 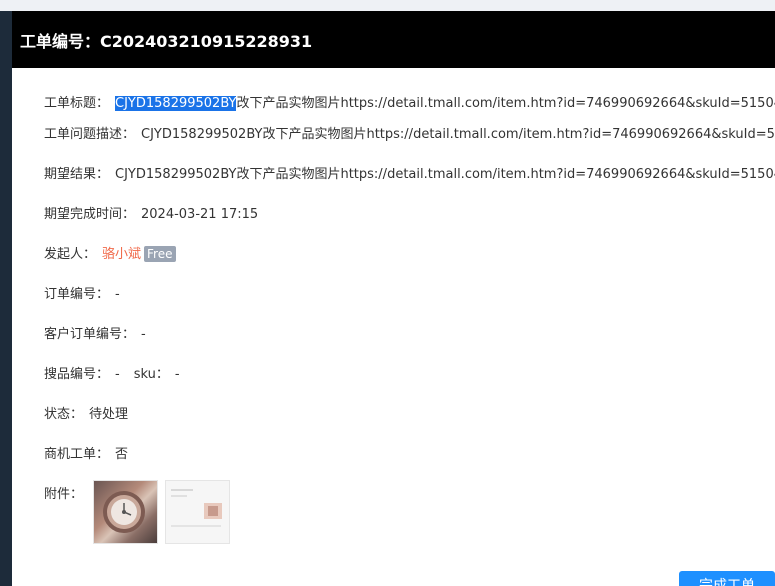 I want to click on top-strip, so click(x=387, y=5).